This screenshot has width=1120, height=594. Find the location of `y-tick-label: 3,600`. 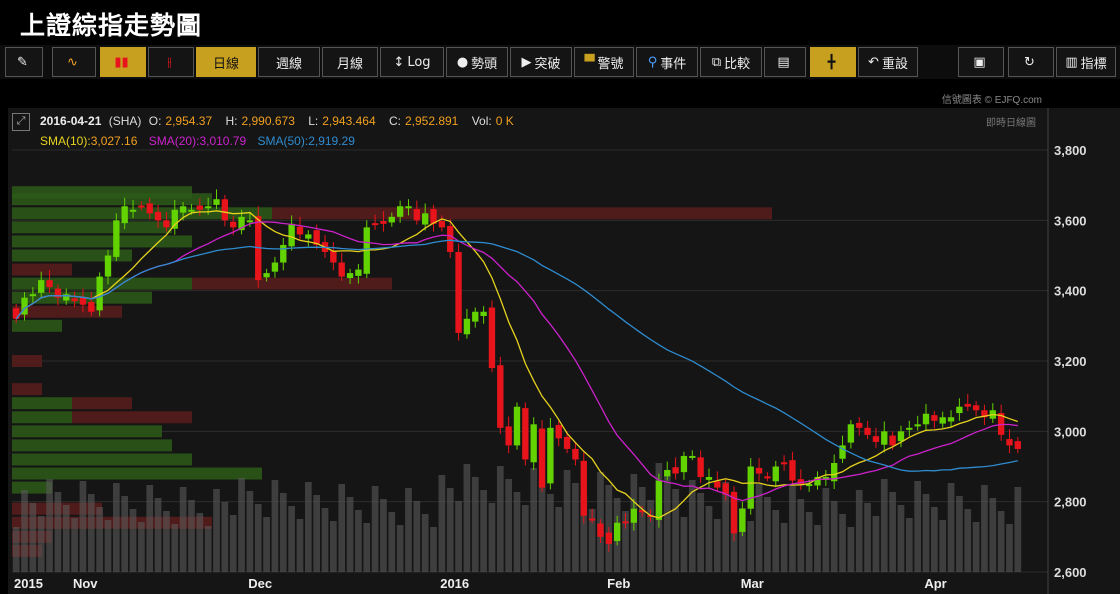

y-tick-label: 3,600 is located at coordinates (1070, 220).